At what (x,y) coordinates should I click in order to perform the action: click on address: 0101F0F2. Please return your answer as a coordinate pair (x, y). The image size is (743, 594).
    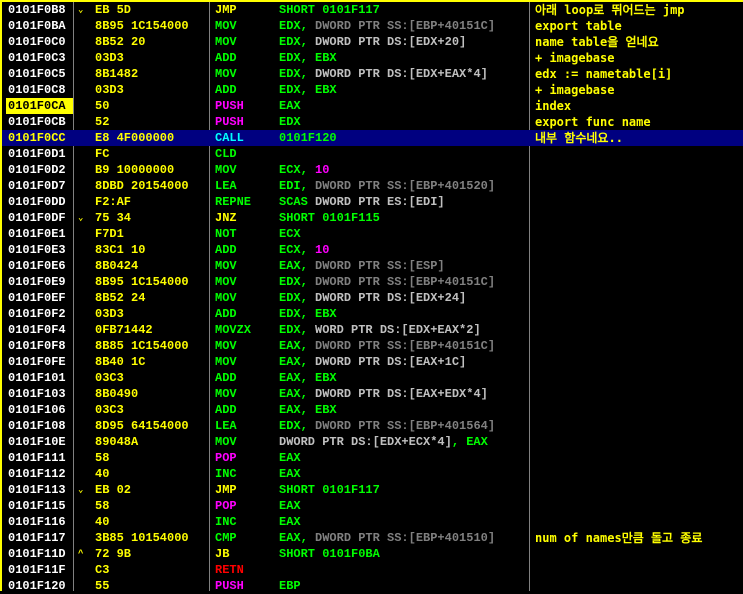
    Looking at the image, I should click on (37, 314).